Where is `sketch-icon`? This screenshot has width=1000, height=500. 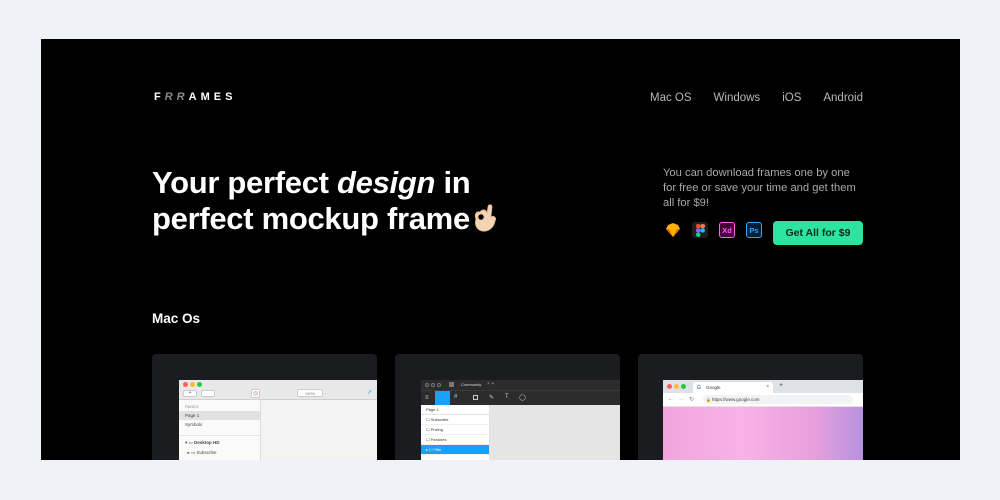
sketch-icon is located at coordinates (673, 230).